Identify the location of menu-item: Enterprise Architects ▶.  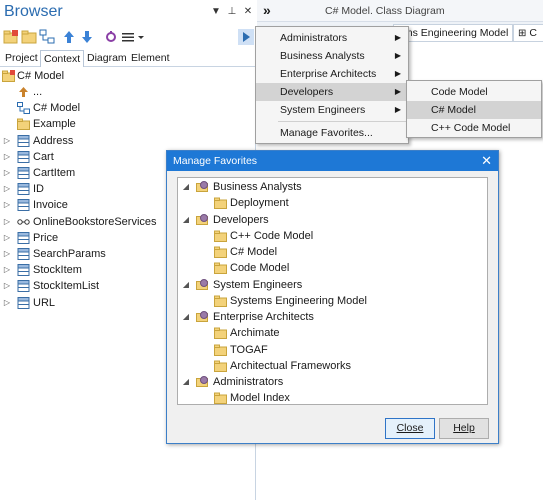
(332, 74).